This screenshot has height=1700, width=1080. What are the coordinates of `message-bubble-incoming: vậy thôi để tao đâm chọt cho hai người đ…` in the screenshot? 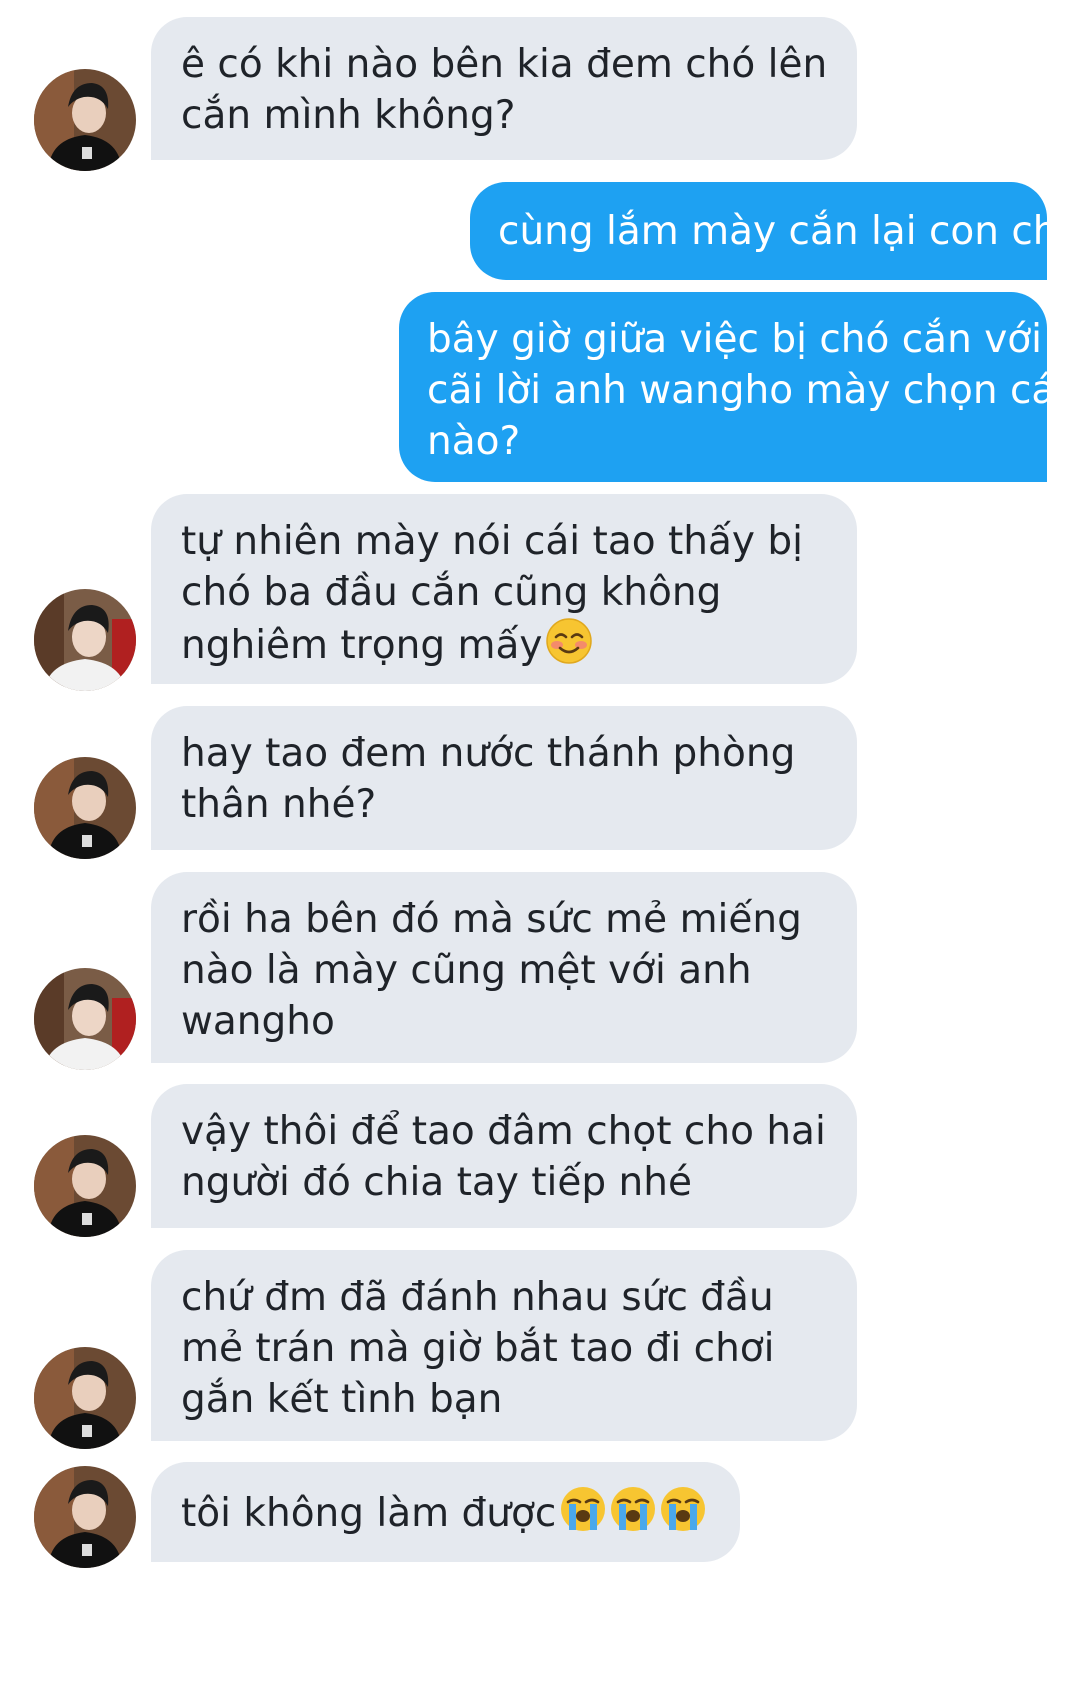 It's located at (504, 1156).